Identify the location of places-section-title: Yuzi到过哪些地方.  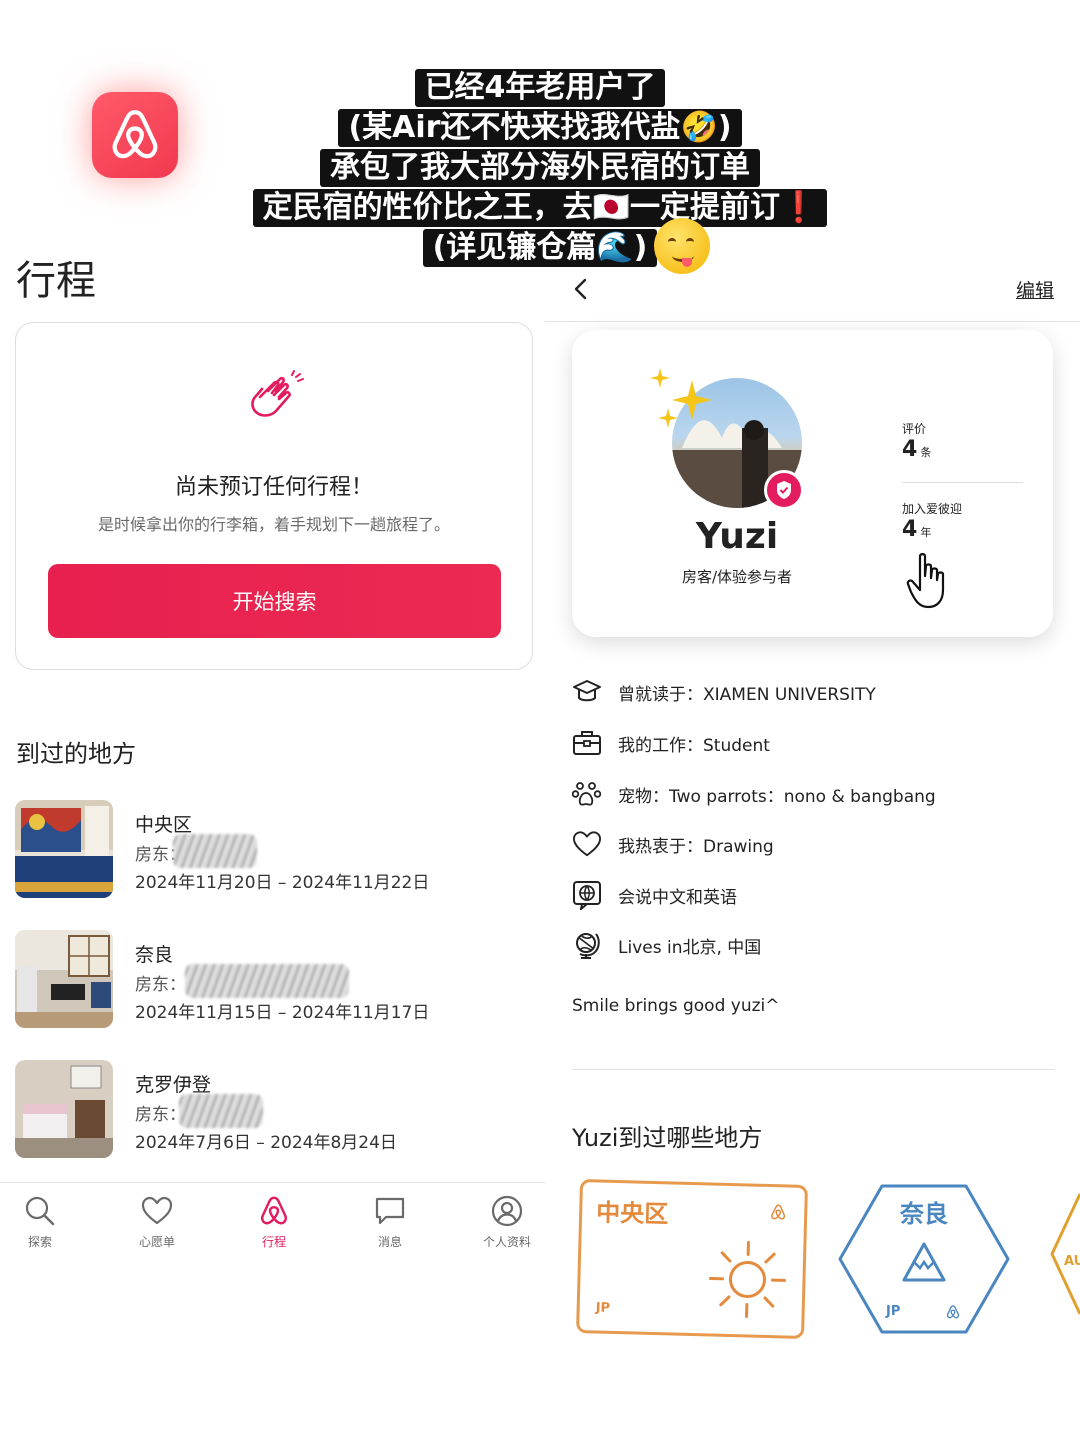
(667, 1138).